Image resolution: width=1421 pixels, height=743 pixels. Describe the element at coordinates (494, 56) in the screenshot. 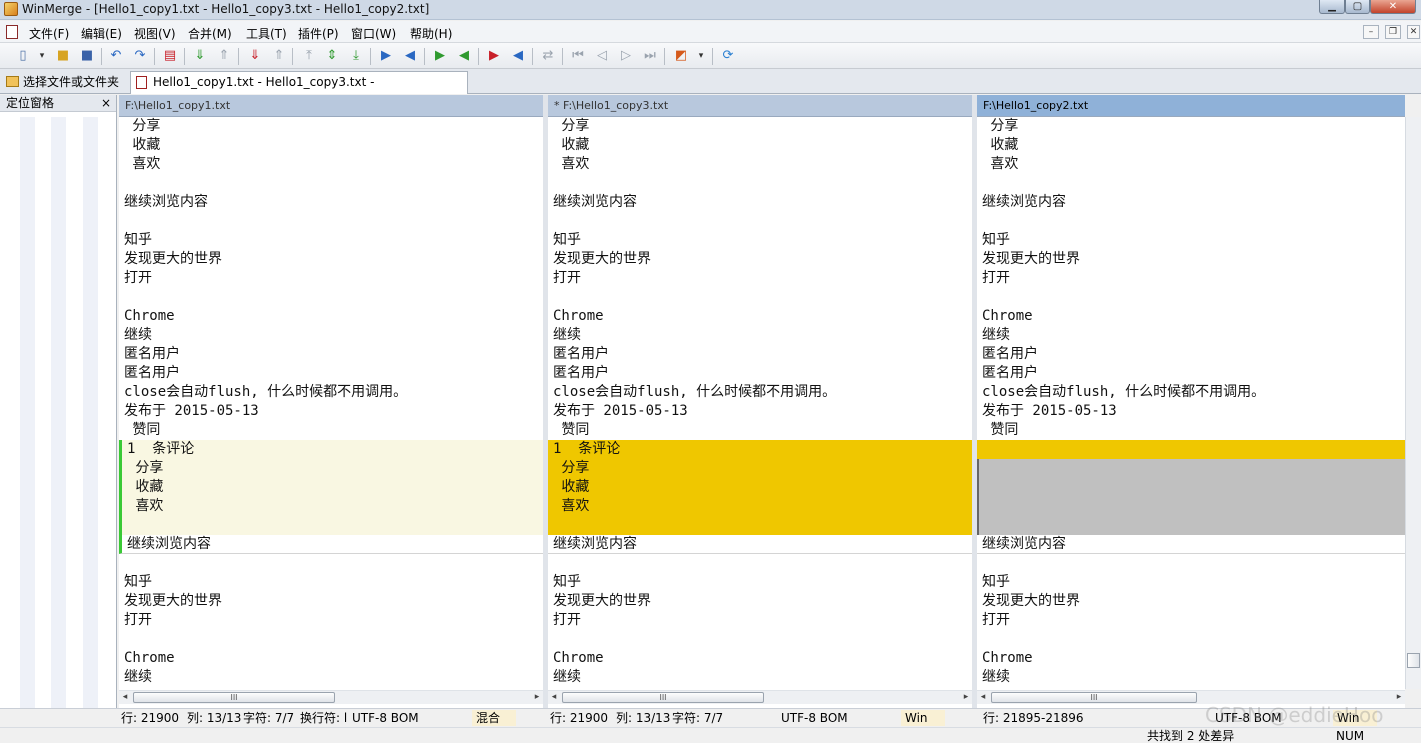

I see `copy-all-right-icon: ▶` at that location.